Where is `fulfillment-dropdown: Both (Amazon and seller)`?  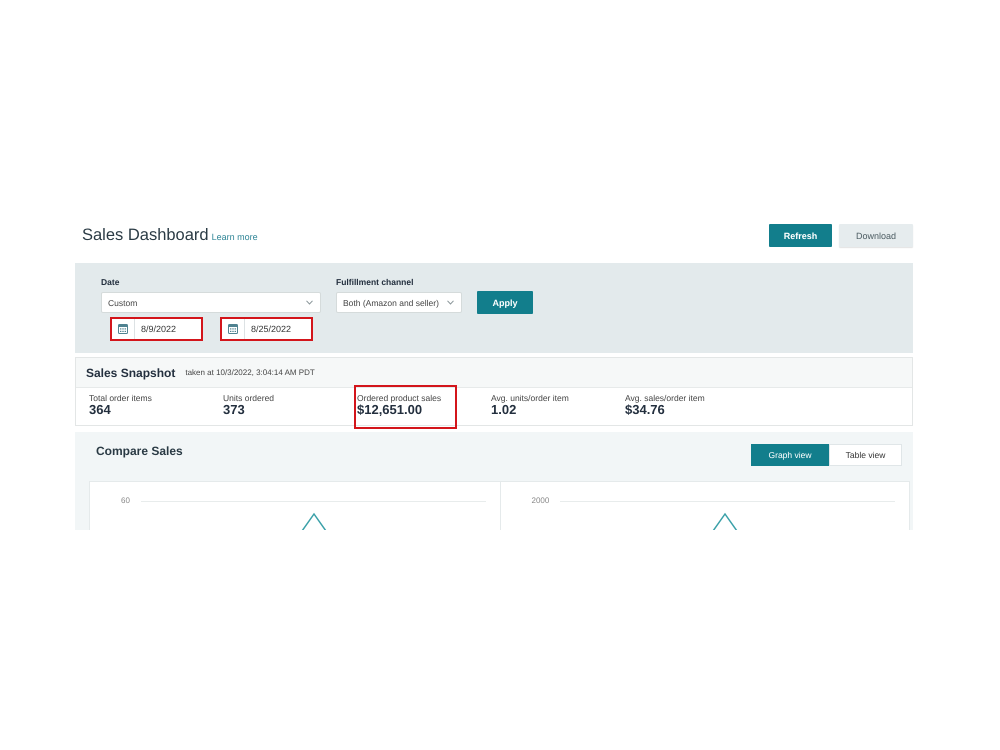
fulfillment-dropdown: Both (Amazon and seller) is located at coordinates (399, 302).